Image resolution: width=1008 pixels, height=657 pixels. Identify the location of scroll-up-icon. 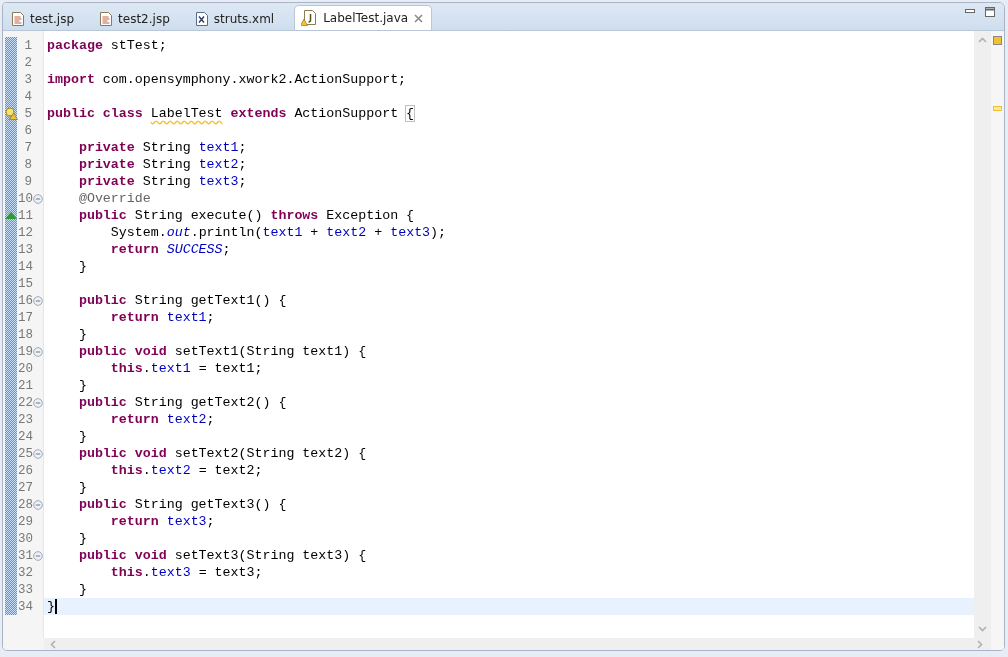
(982, 40).